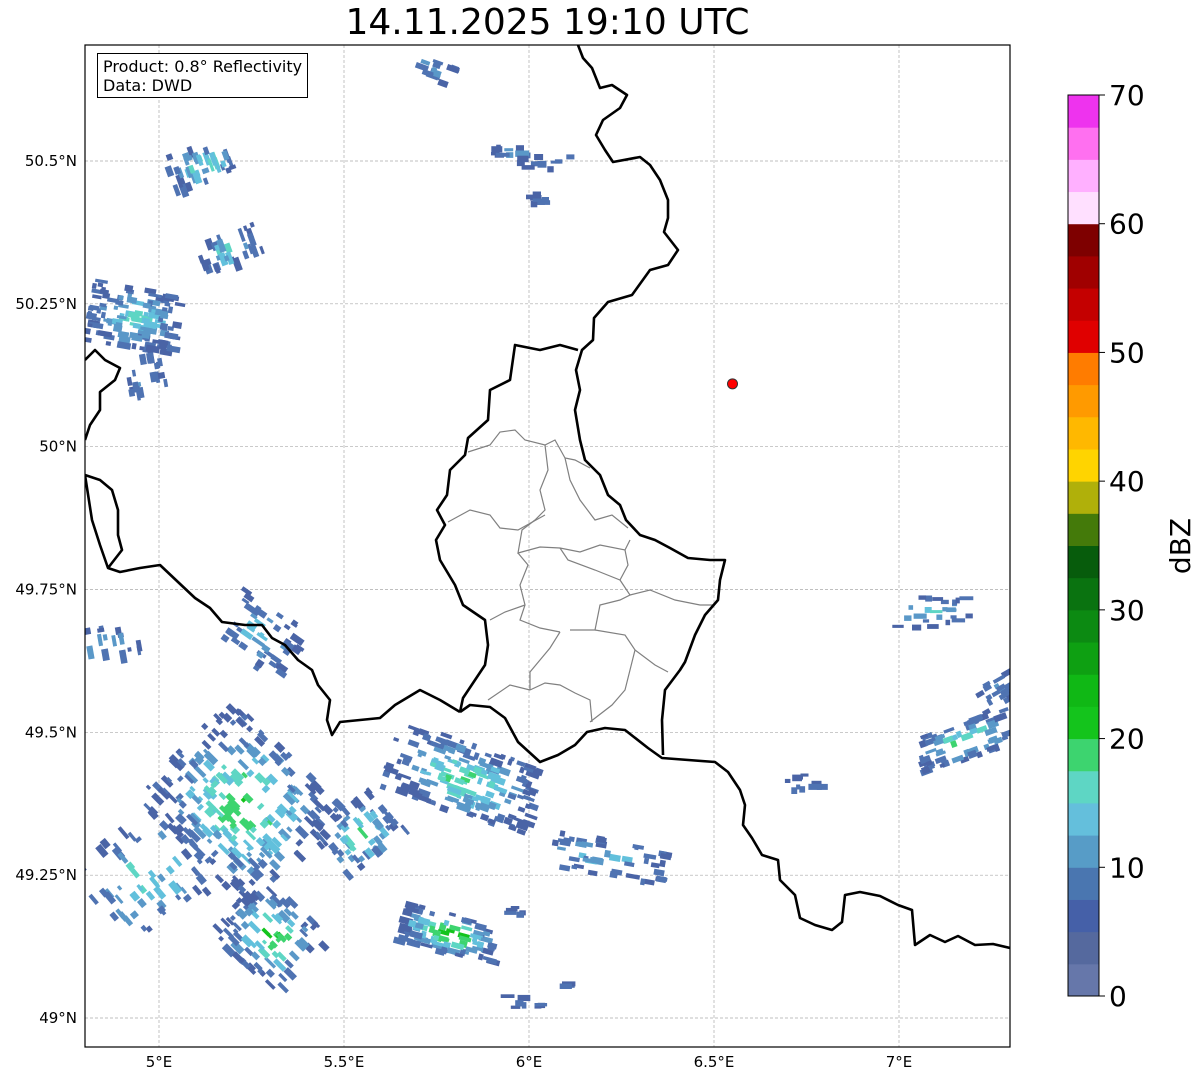 The height and width of the screenshot is (1081, 1202). What do you see at coordinates (1118, 996) in the screenshot?
I see `colorbar-tick-label: 0` at bounding box center [1118, 996].